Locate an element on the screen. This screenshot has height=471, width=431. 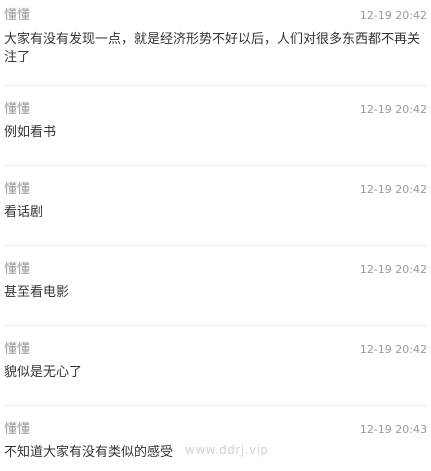
comment-text: 甚至看电影 is located at coordinates (37, 292).